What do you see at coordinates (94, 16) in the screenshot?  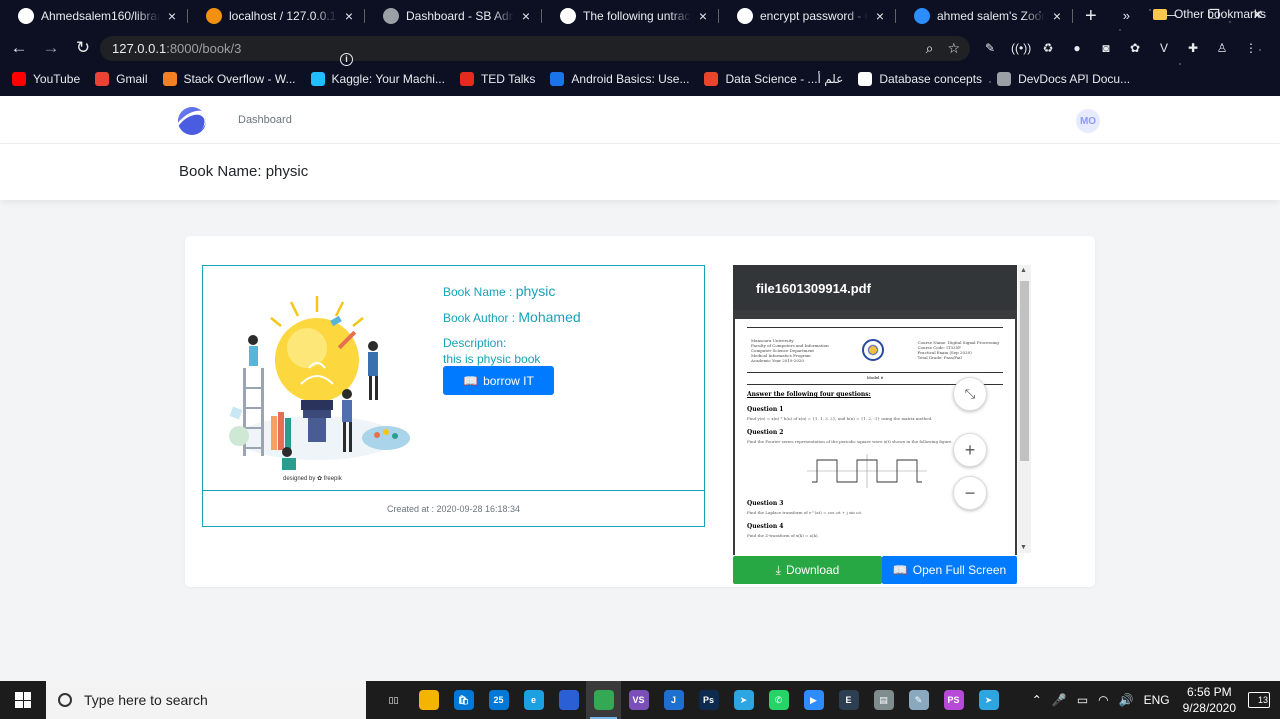 I see `browser-tab: Ahmedsalem160/library ×` at bounding box center [94, 16].